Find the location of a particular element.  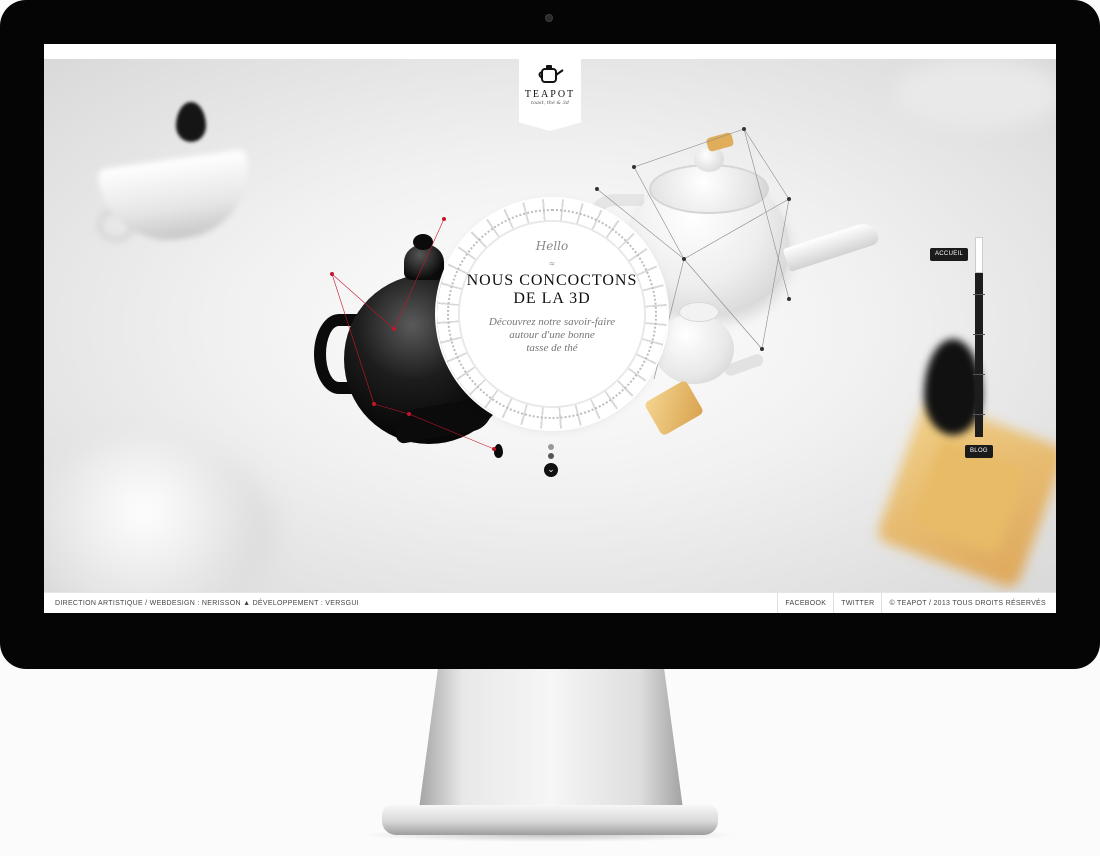

hero-subtitle-line-3: tasse de thé is located at coordinates (552, 348).